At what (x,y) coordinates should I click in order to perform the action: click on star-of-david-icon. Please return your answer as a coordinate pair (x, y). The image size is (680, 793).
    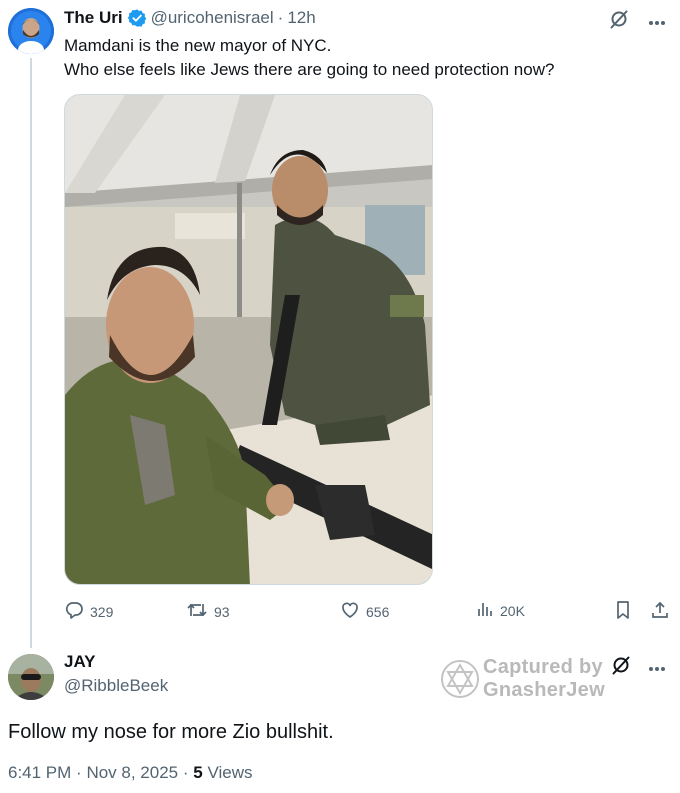
    Looking at the image, I should click on (460, 681).